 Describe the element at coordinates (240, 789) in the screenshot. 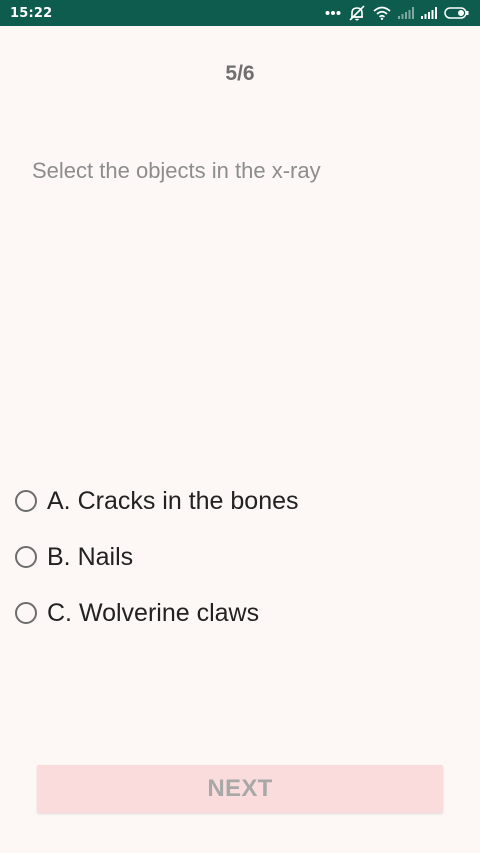

I see `next-button: NEXT` at that location.